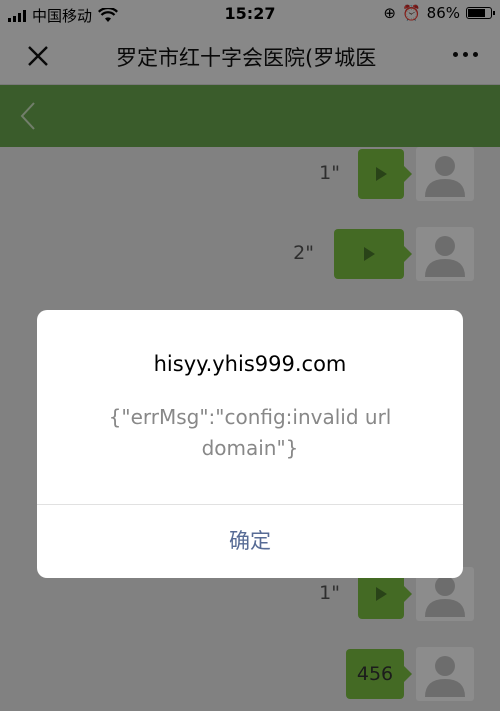 This screenshot has height=711, width=500. I want to click on dialog-message: {"errMsg":"config:invalid url domain"}, so click(250, 432).